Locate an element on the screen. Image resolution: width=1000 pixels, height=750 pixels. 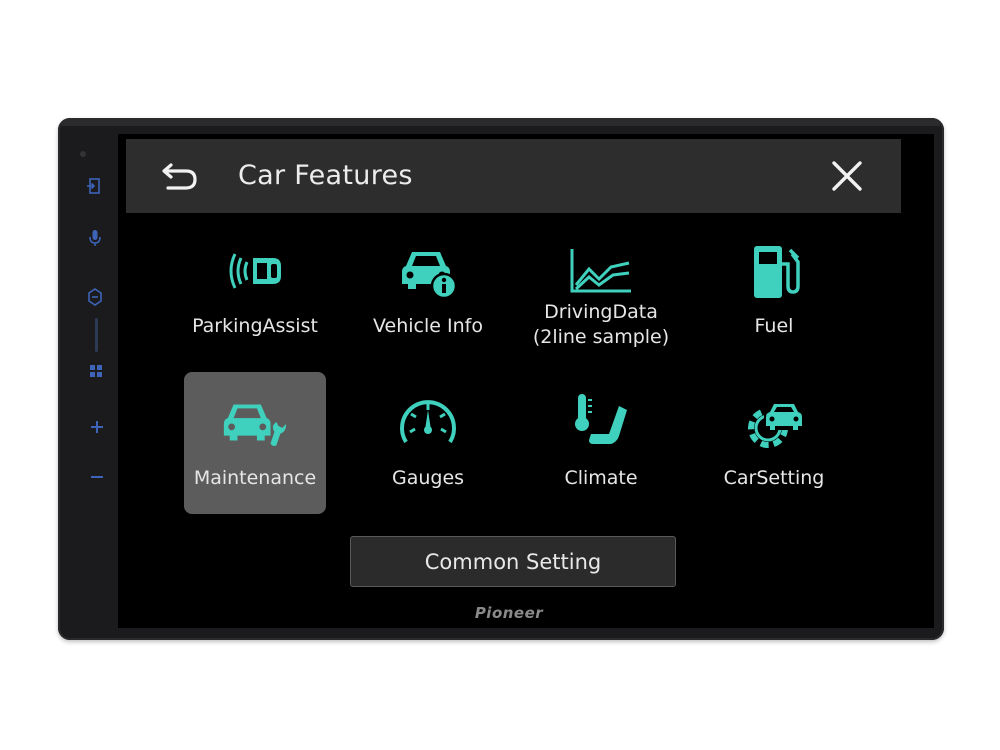
feature-parking-assist: ParkingAssist is located at coordinates (255, 291).